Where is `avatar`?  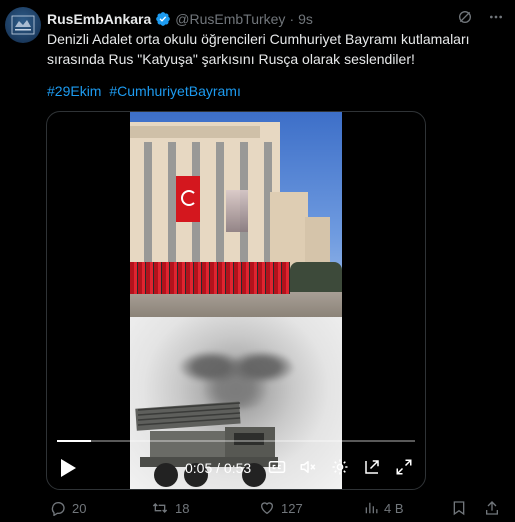
avatar is located at coordinates (23, 25).